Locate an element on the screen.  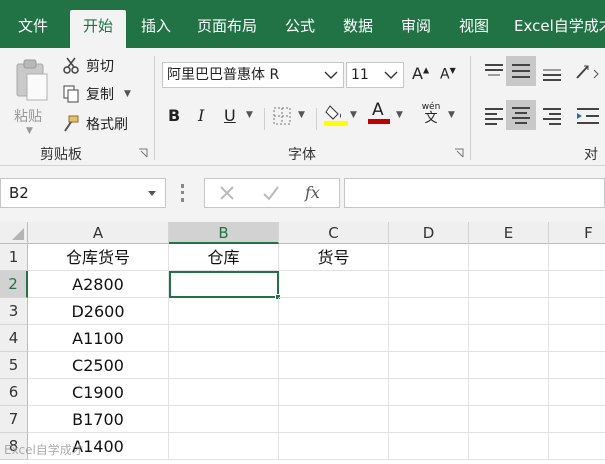
cell-d6 is located at coordinates (429, 392).